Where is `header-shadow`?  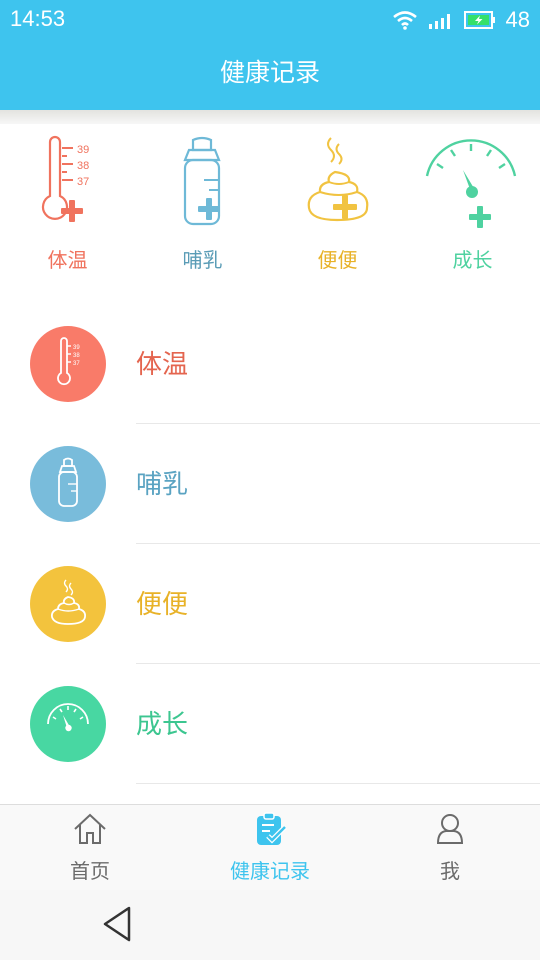 header-shadow is located at coordinates (270, 117).